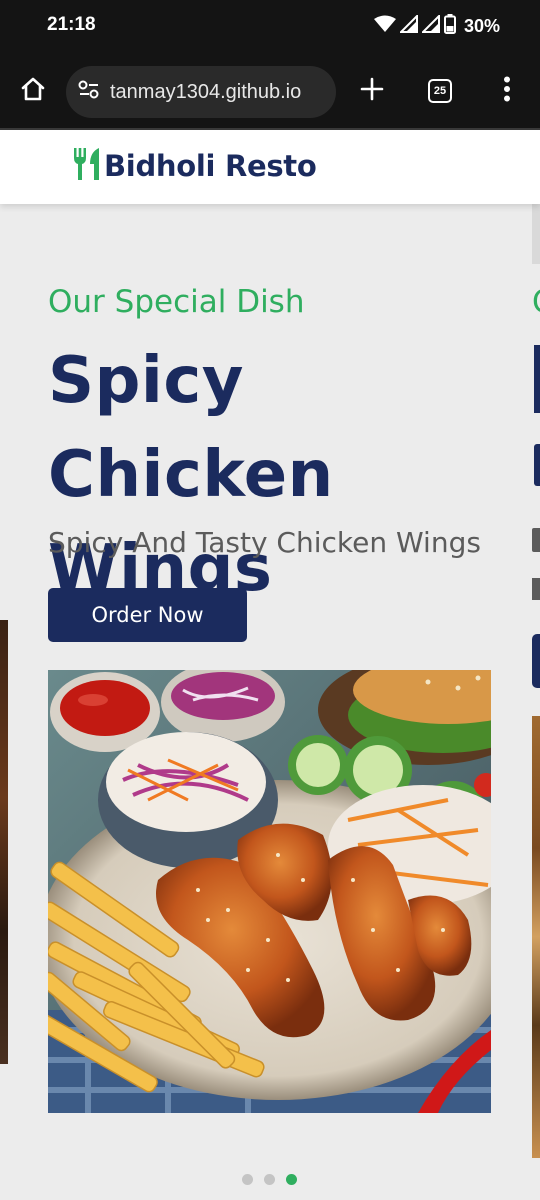 This screenshot has height=1200, width=540. I want to click on status-icons: 30%, so click(436, 25).